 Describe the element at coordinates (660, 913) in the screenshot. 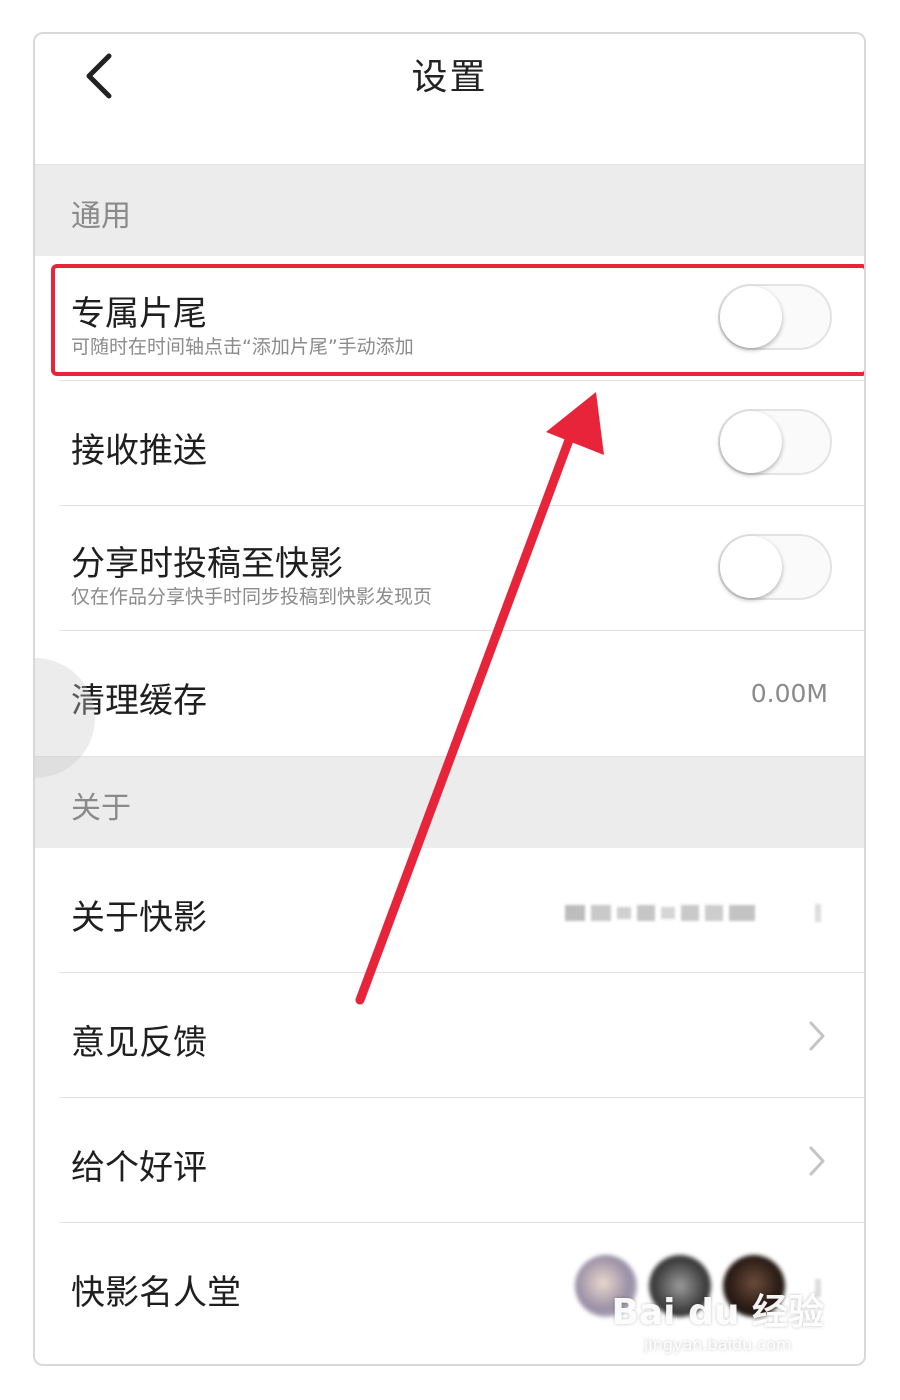

I see `version-info-blurred` at that location.